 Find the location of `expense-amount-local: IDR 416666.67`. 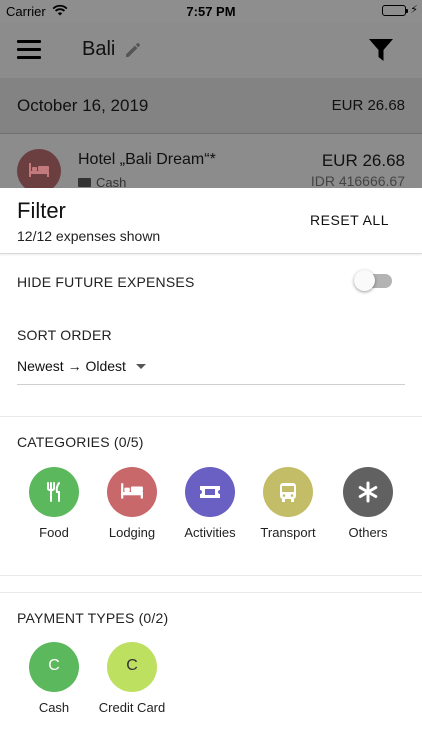

expense-amount-local: IDR 416666.67 is located at coordinates (357, 180).